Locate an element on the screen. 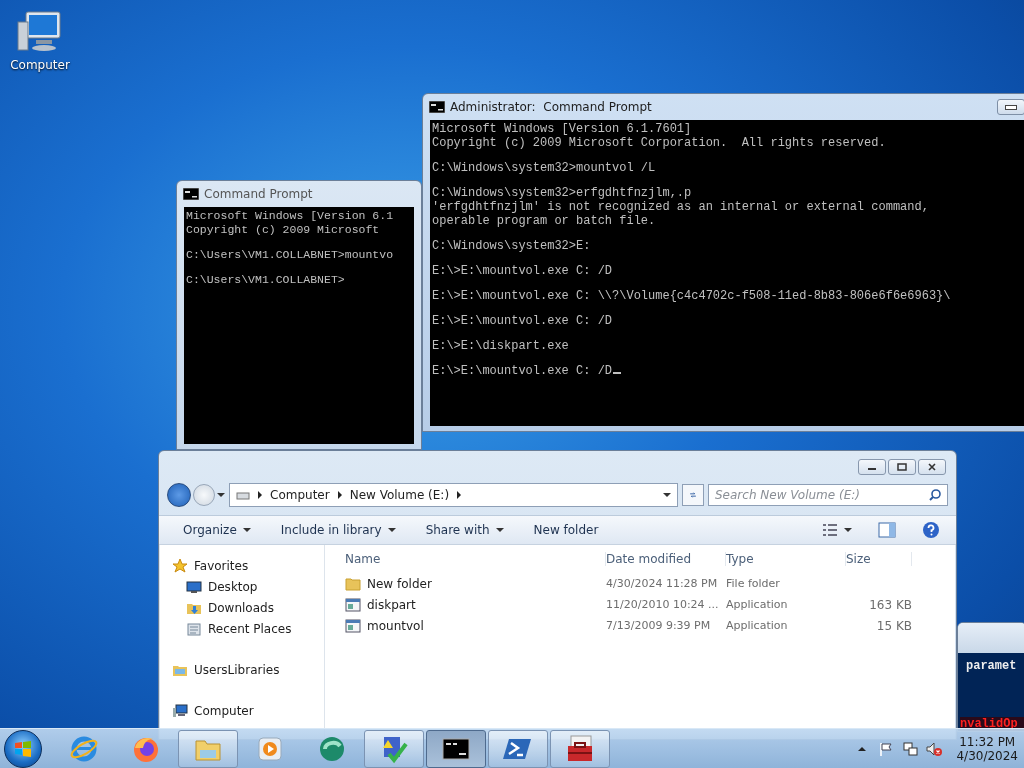 This screenshot has width=1024, height=768. speaker-muted-icon is located at coordinates (934, 748).